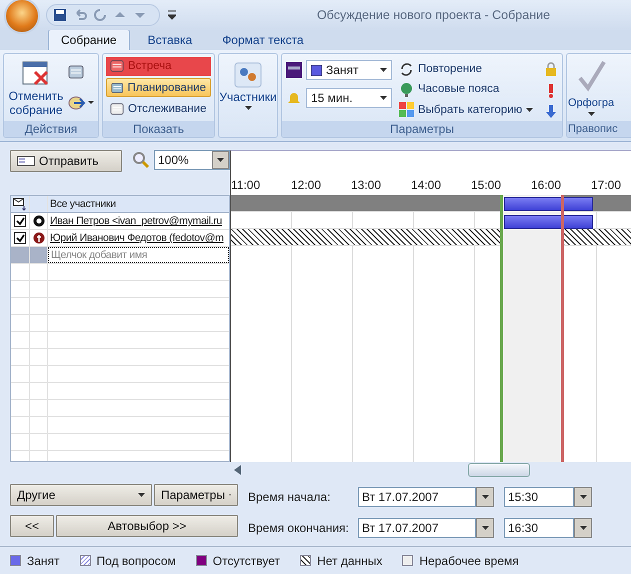 This screenshot has height=574, width=631. Describe the element at coordinates (158, 129) in the screenshot. I see `group-label: Показать` at that location.